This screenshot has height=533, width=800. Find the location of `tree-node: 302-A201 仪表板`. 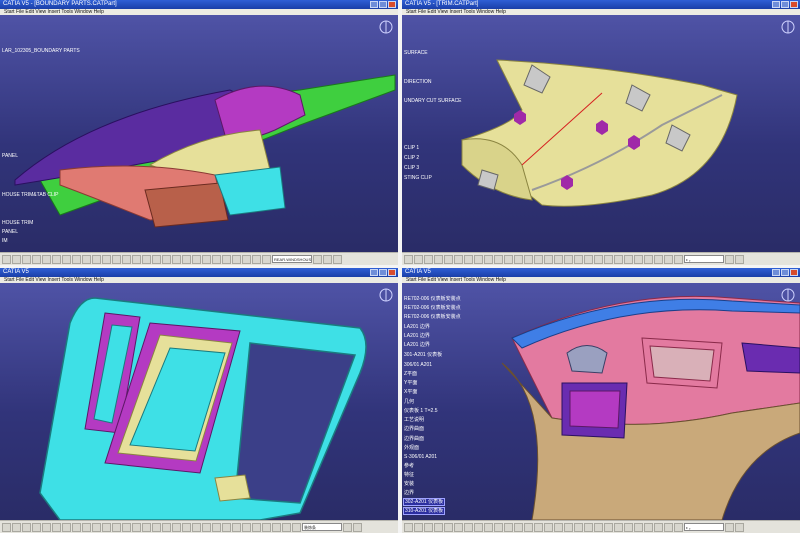

tree-node: 302-A201 仪表板 is located at coordinates (424, 502).